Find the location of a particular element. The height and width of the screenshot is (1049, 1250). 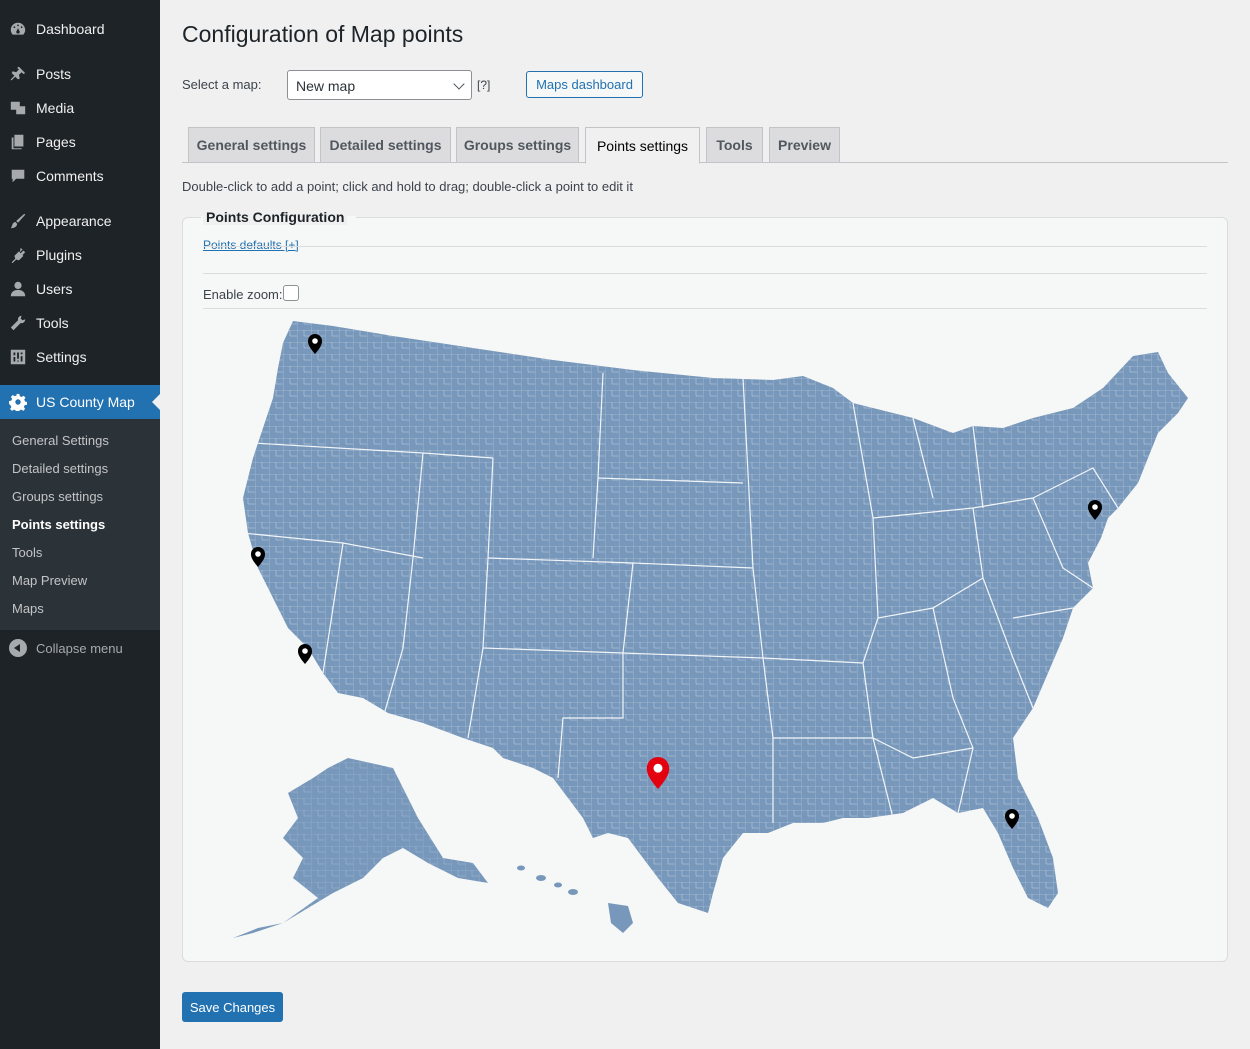

menu-label: Plugins is located at coordinates (59, 255).